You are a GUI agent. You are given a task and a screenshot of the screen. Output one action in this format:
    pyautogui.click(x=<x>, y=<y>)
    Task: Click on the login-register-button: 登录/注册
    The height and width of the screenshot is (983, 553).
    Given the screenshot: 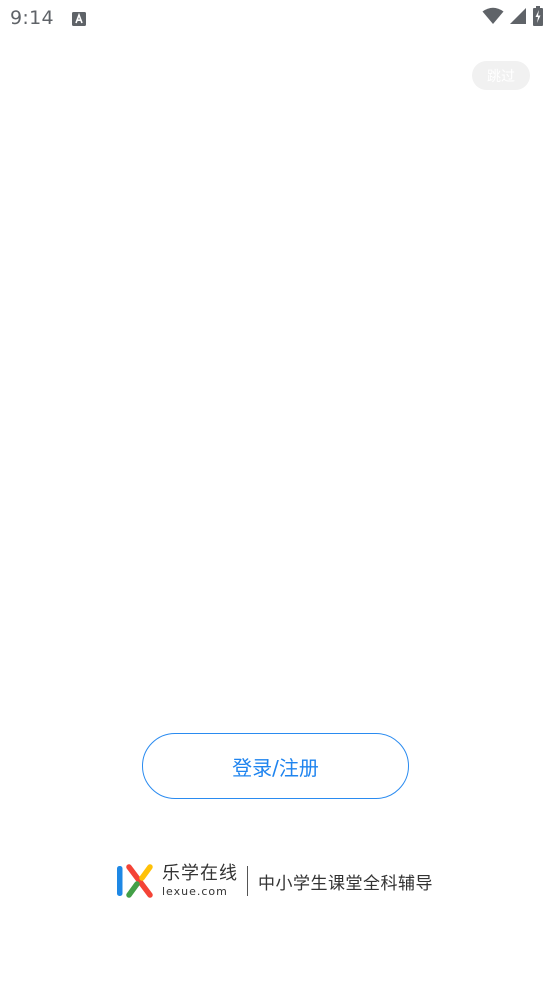 What is the action you would take?
    pyautogui.click(x=275, y=766)
    